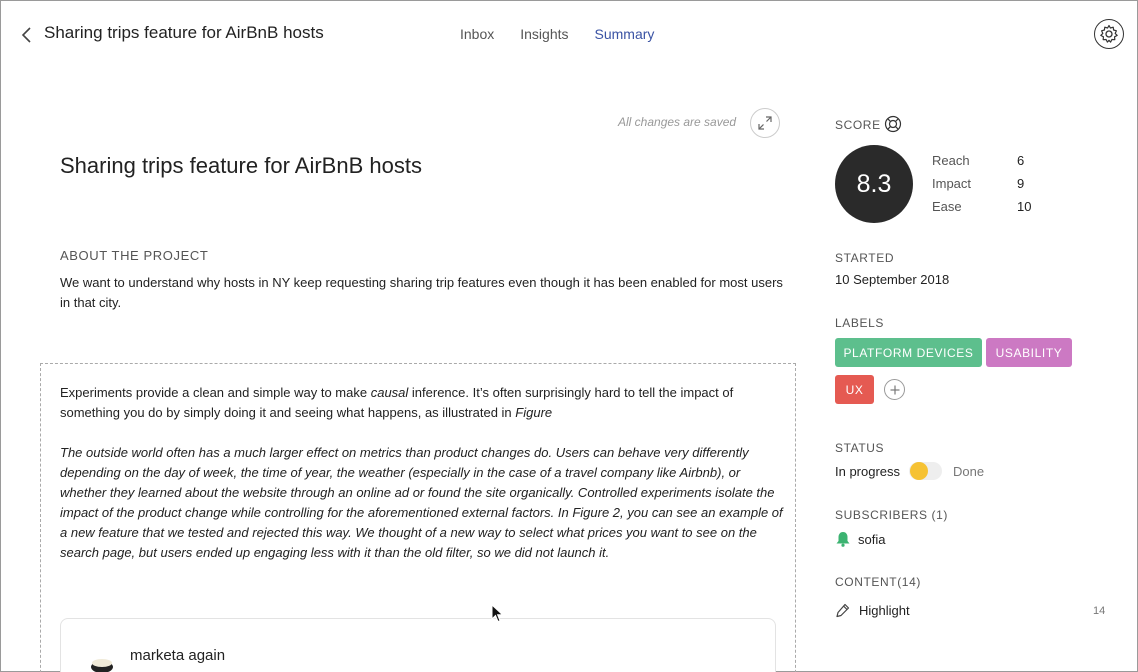  What do you see at coordinates (892, 279) in the screenshot?
I see `started-date: 10 September 2018` at bounding box center [892, 279].